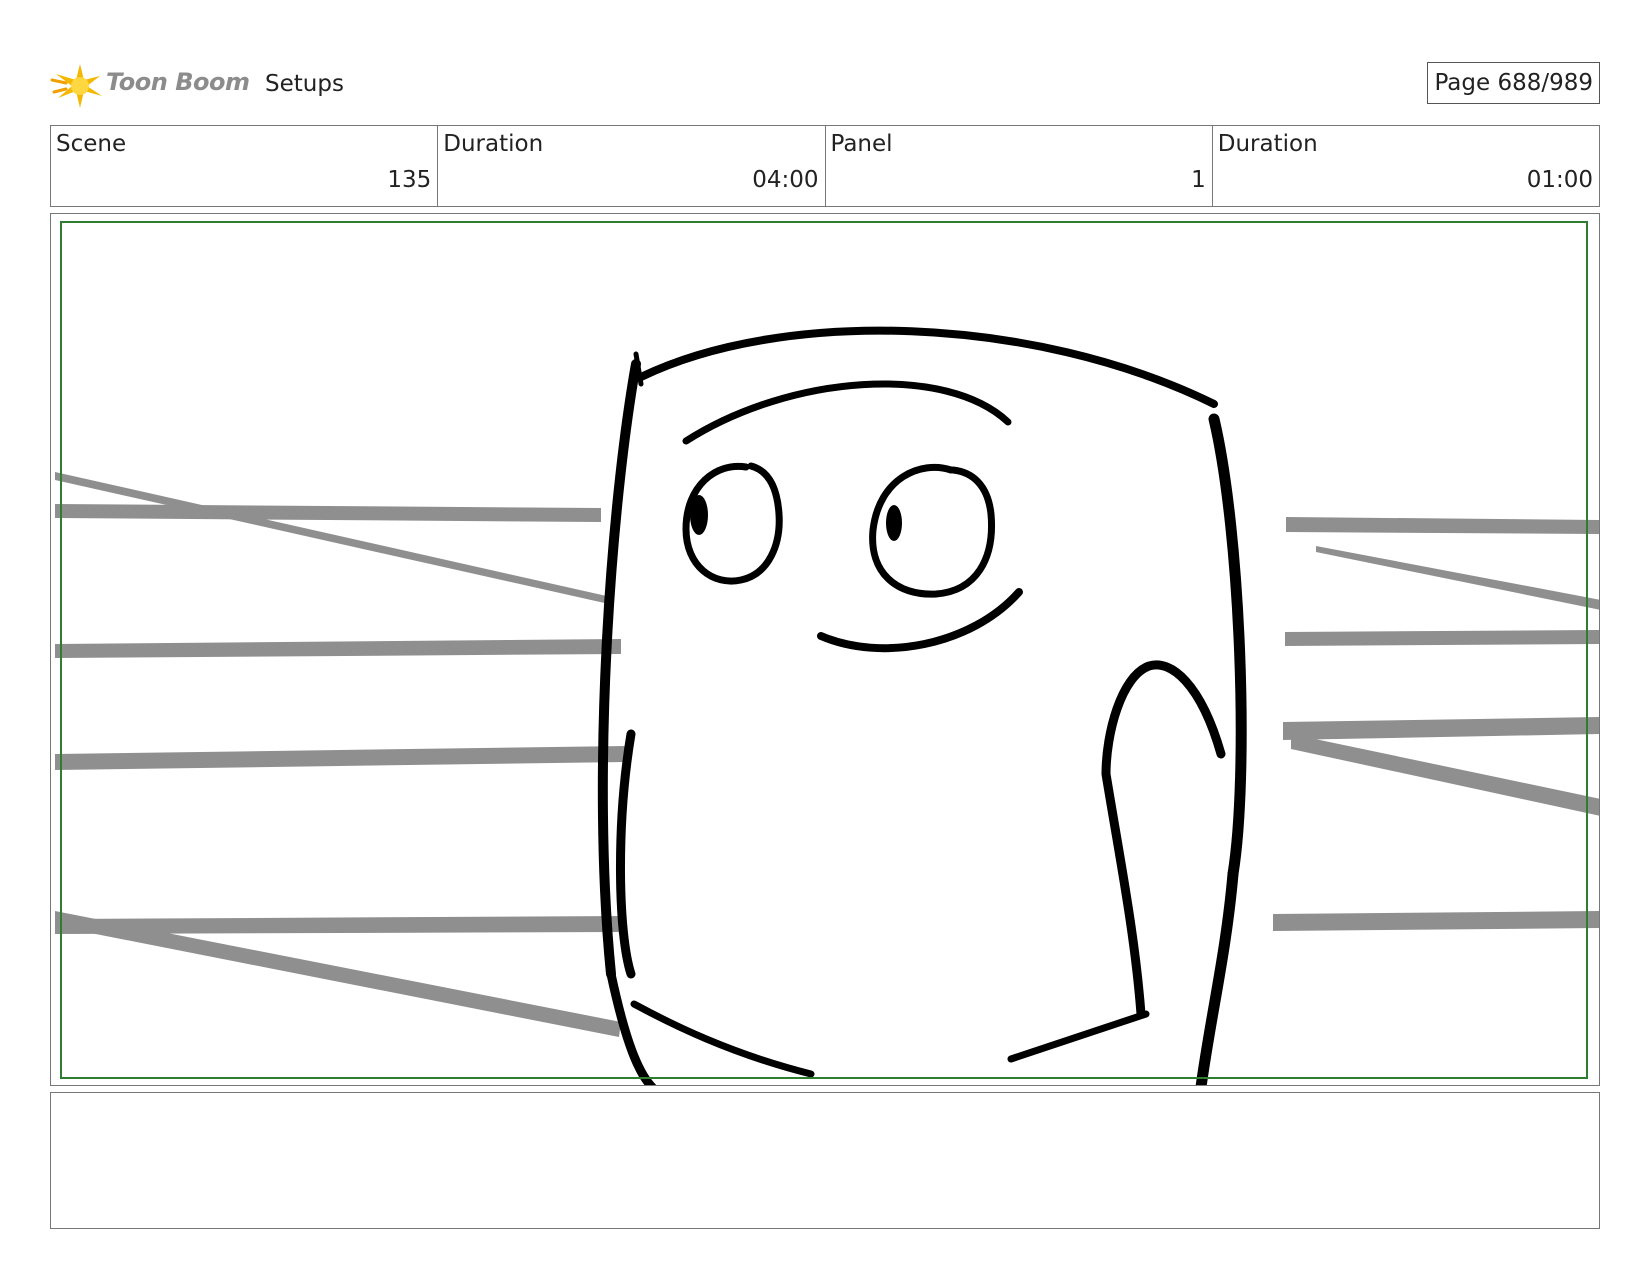 The width and height of the screenshot is (1650, 1275). Describe the element at coordinates (632, 166) in the screenshot. I see `scene-duration-cell: Duration 04:00` at that location.